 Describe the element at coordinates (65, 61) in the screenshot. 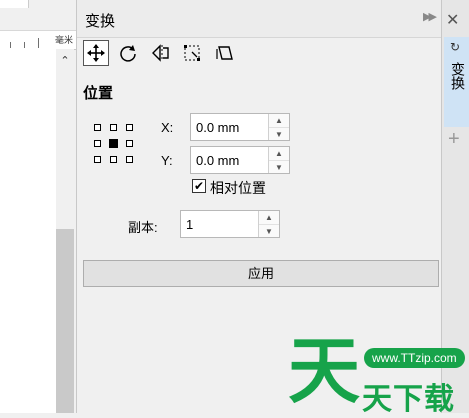

I see `scroll-up-icon: ⌃` at that location.